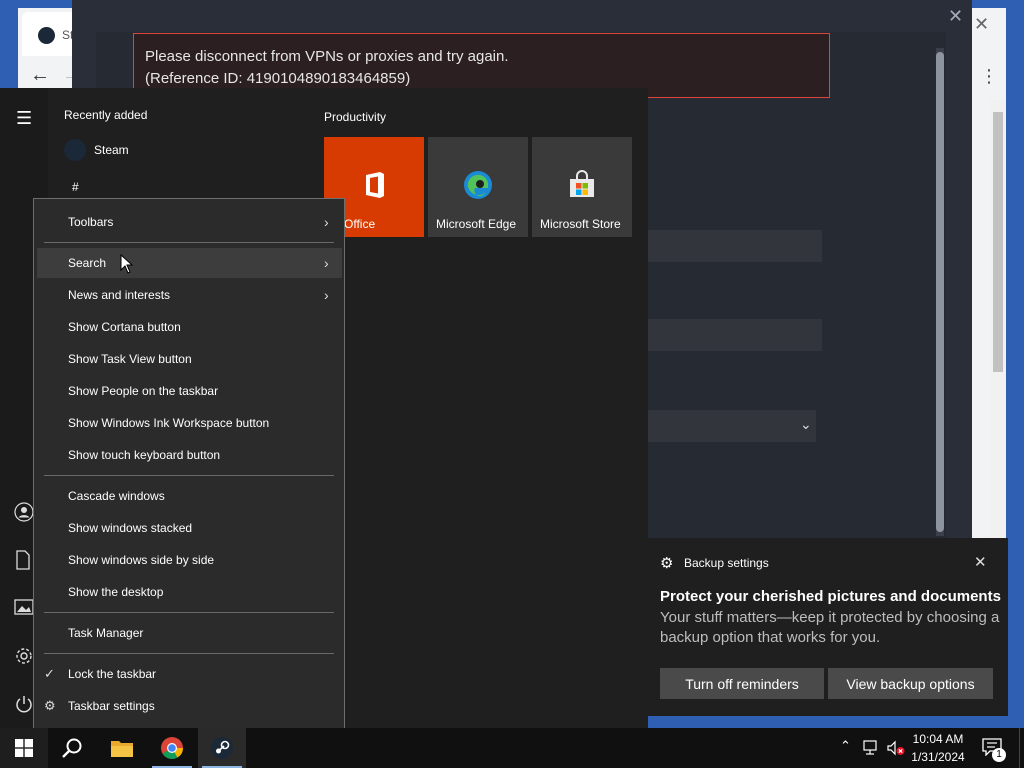  I want to click on steam-close-icon: ✕, so click(955, 16).